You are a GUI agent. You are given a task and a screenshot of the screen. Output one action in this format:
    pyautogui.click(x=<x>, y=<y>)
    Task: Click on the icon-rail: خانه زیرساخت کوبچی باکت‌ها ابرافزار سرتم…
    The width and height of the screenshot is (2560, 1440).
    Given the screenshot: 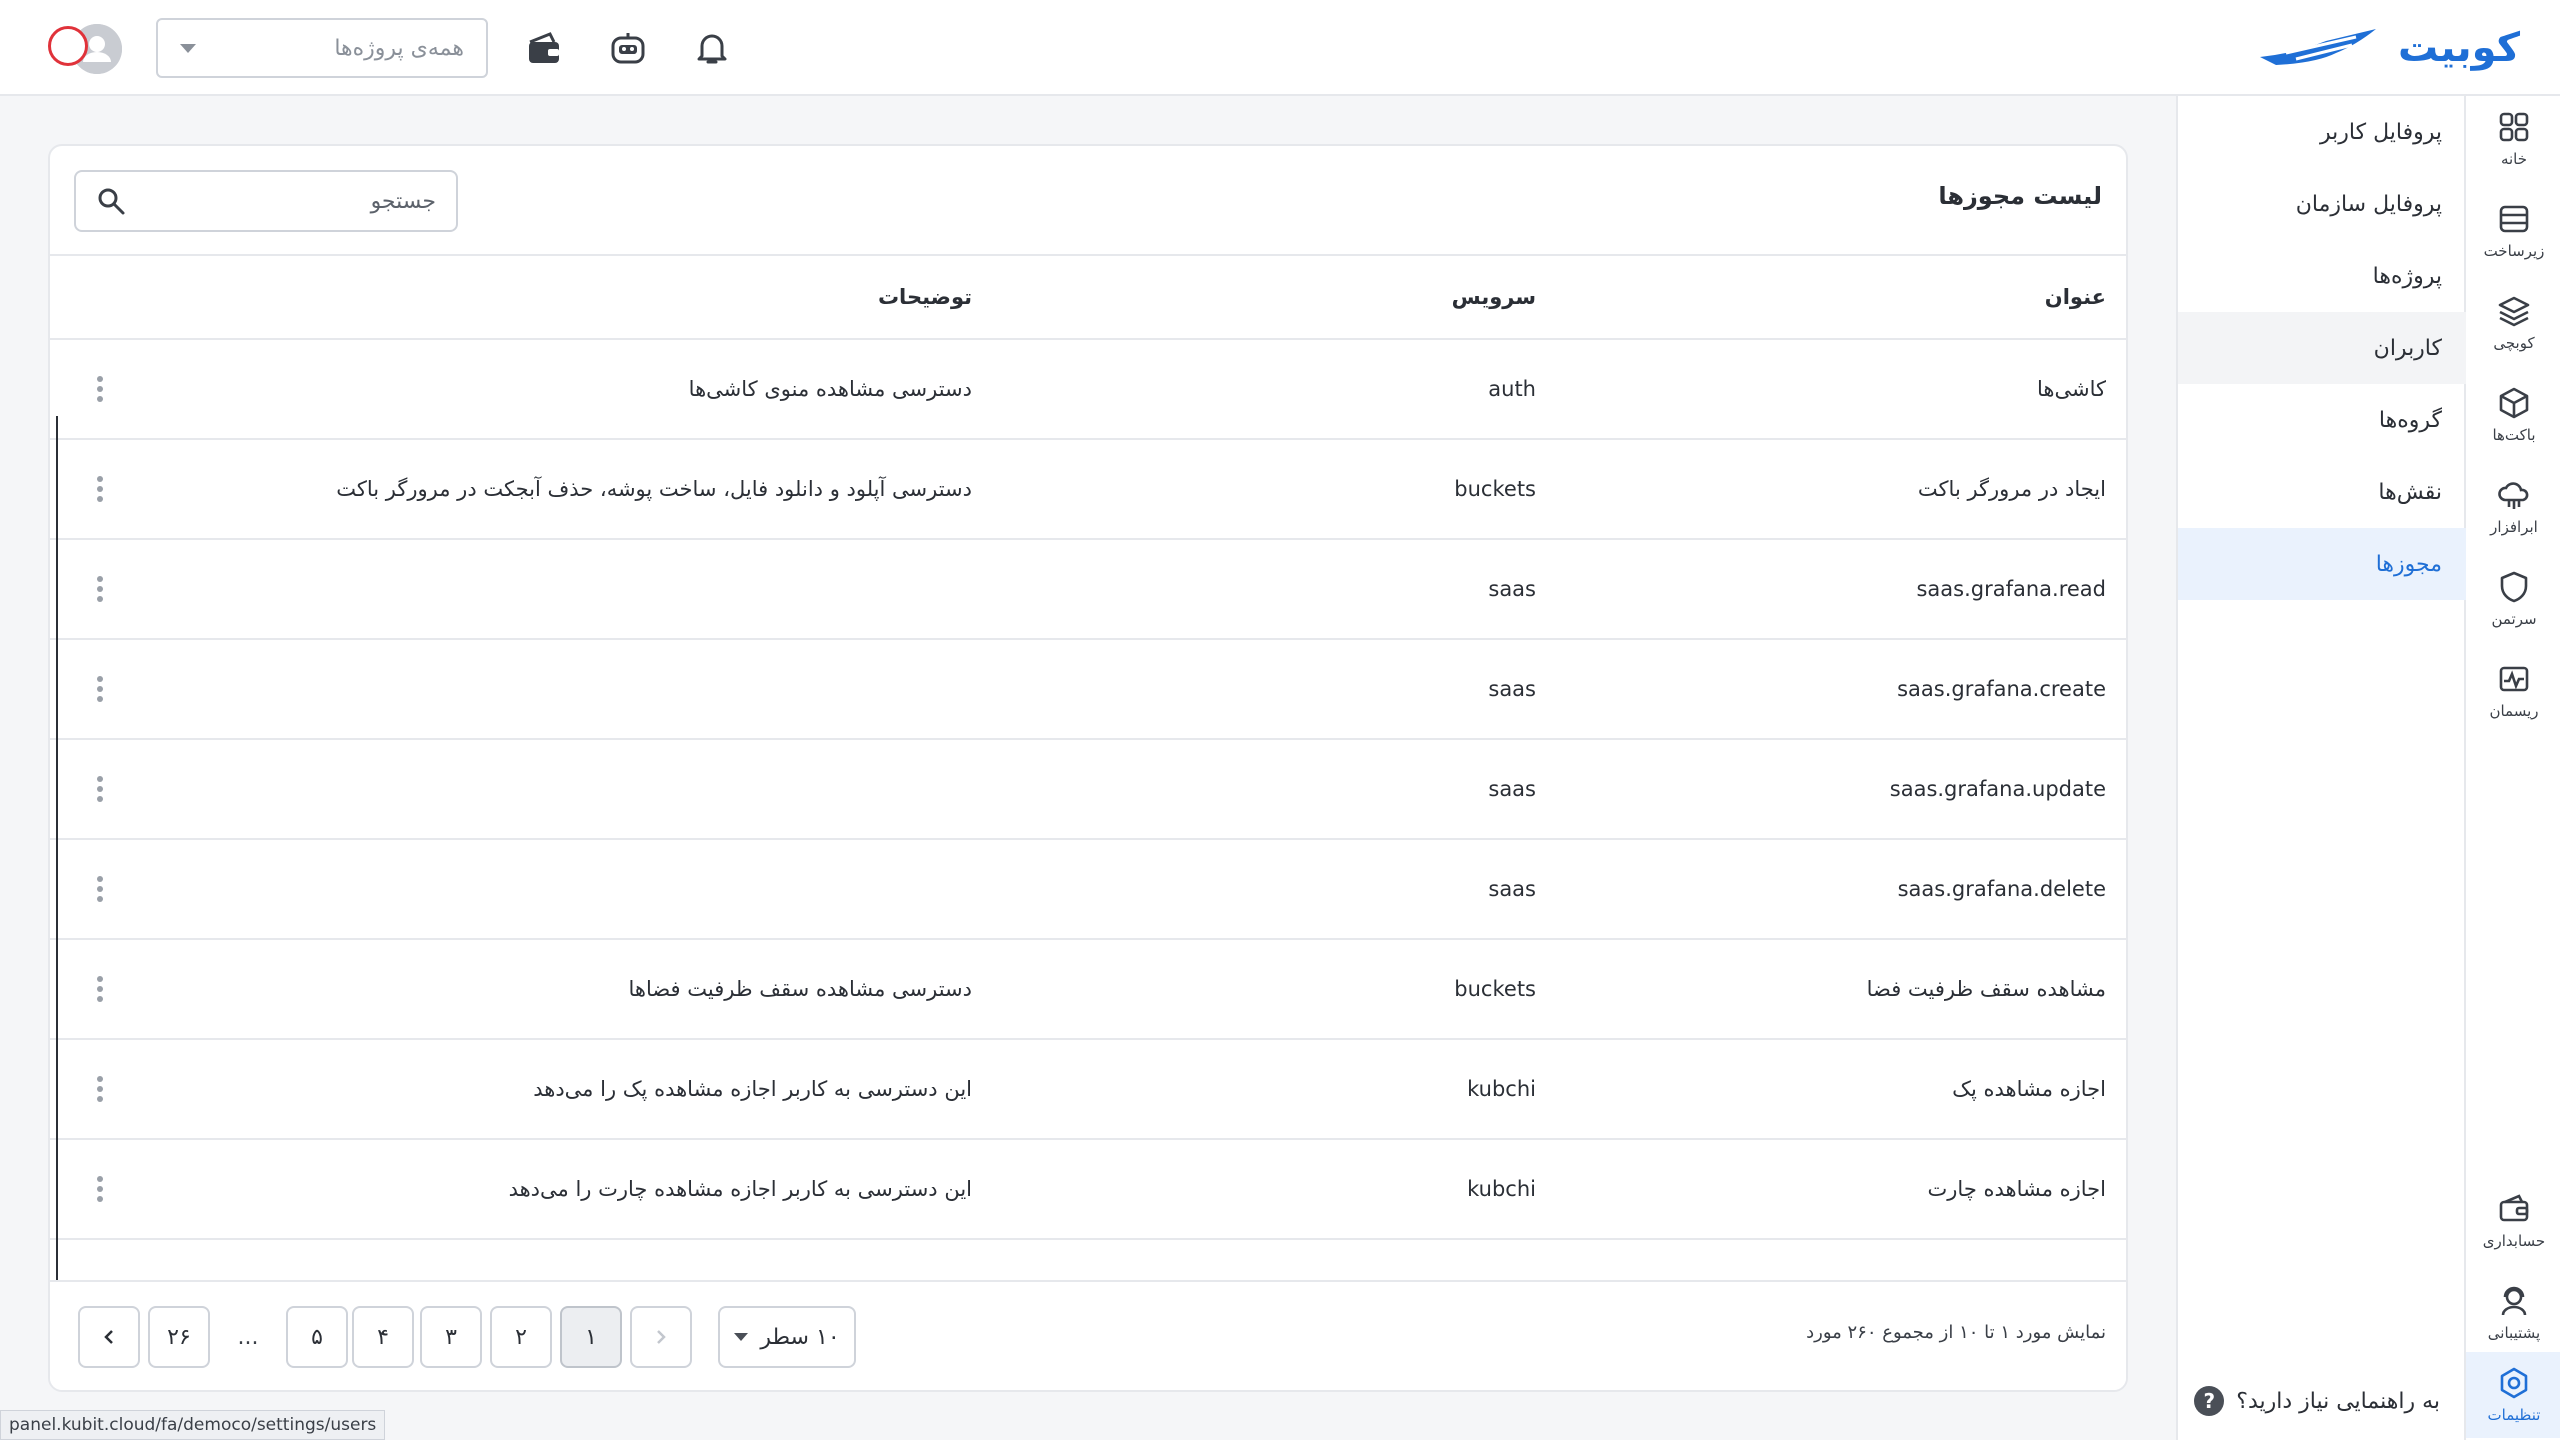 What is the action you would take?
    pyautogui.click(x=2512, y=768)
    